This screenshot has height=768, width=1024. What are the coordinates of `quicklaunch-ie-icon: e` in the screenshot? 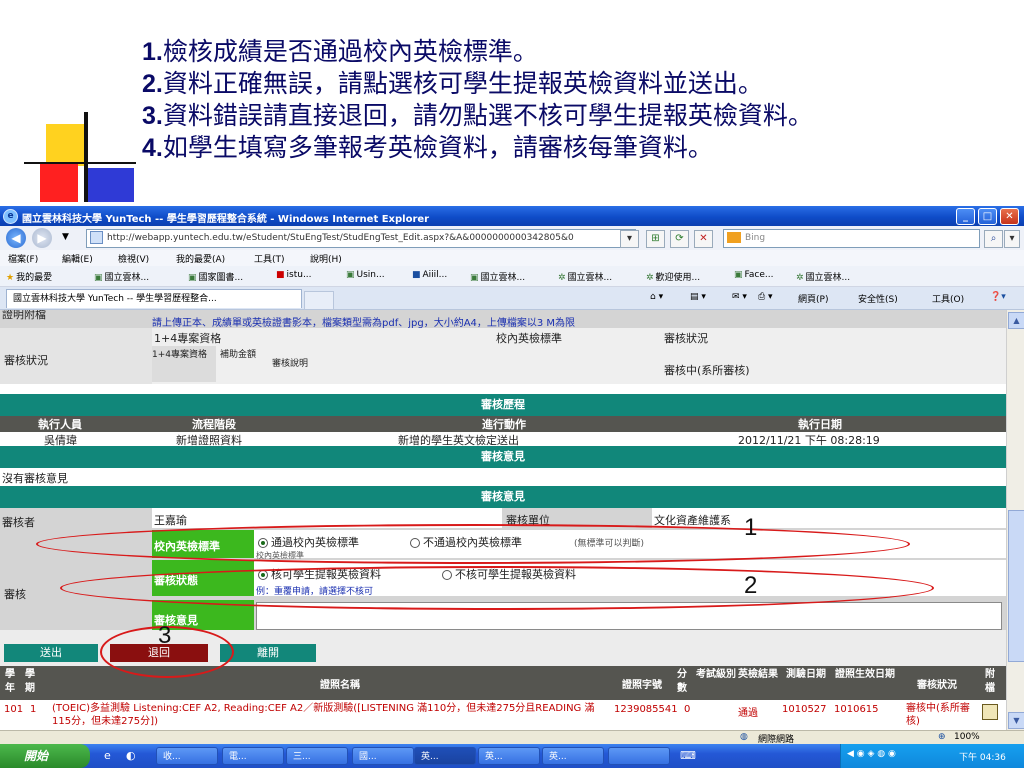 It's located at (107, 755).